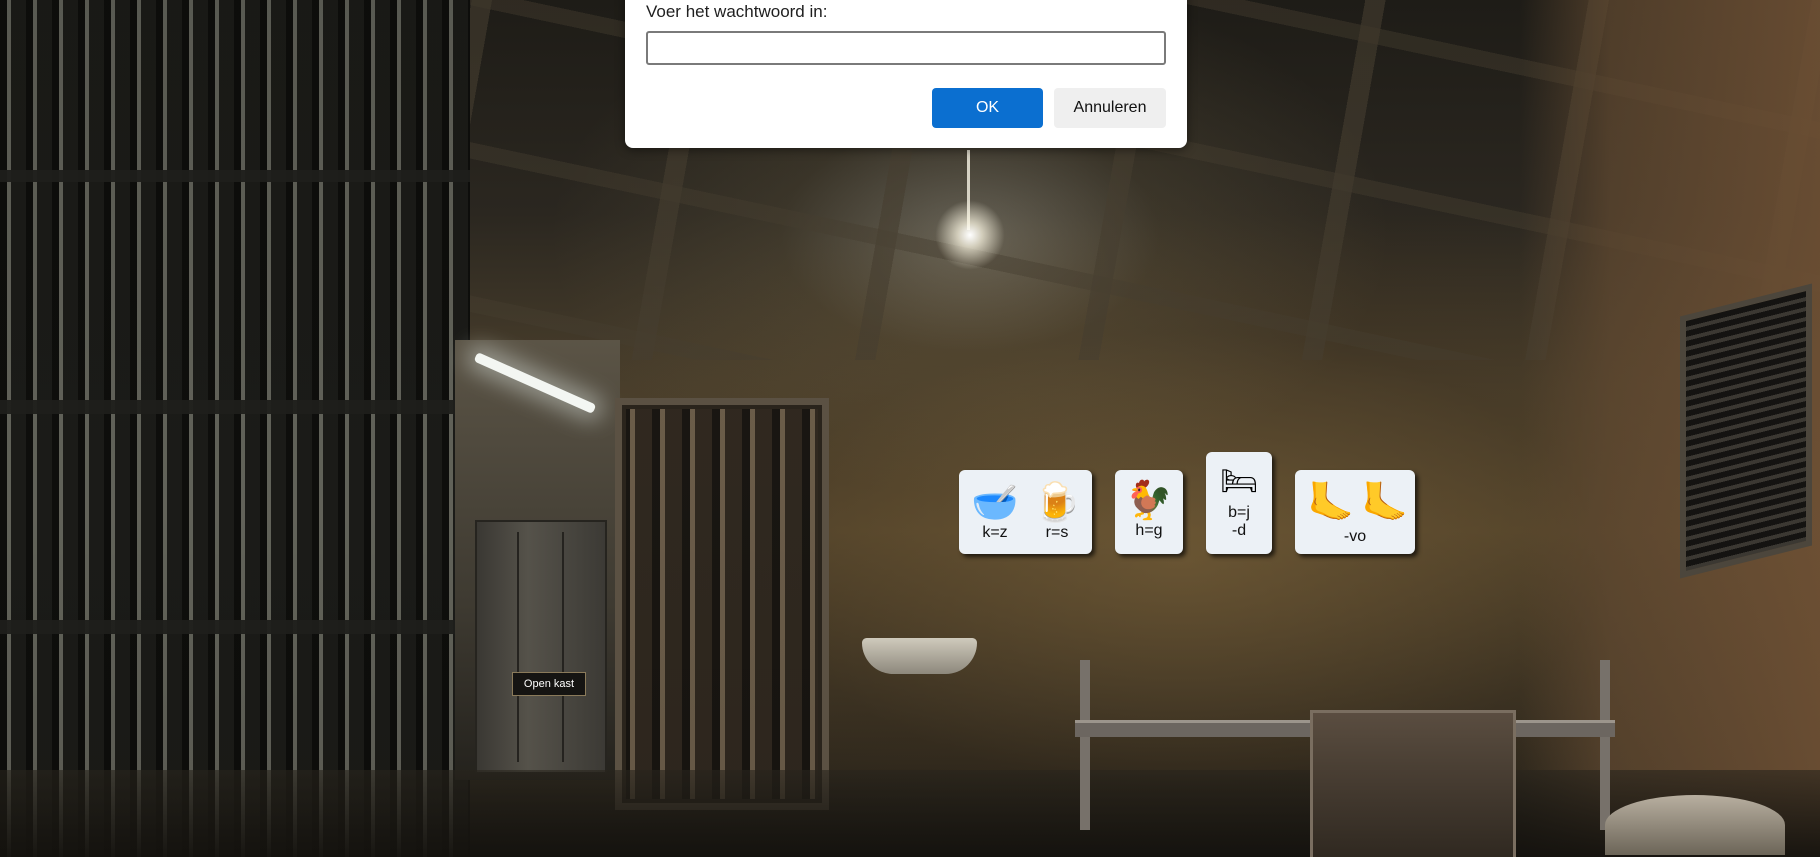  I want to click on clue-label: -vo, so click(1355, 536).